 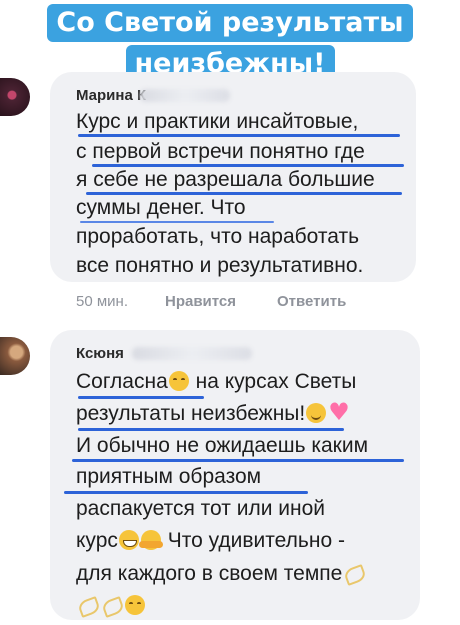 I want to click on banner-title-line-1: Со Светой результаты, so click(x=230, y=23).